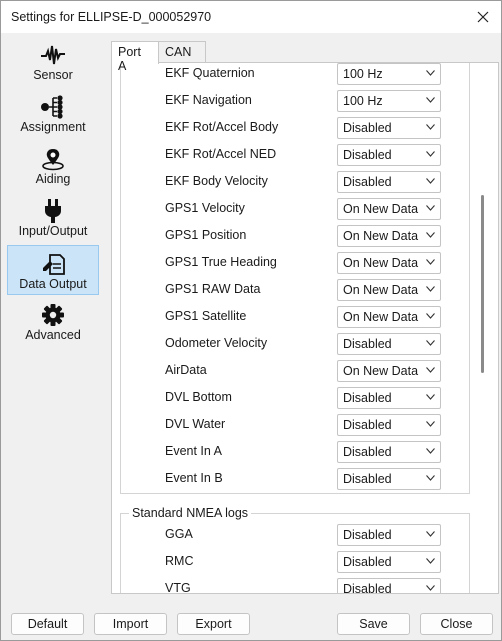 The width and height of the screenshot is (502, 641). I want to click on tab-can: CAN, so click(182, 52).